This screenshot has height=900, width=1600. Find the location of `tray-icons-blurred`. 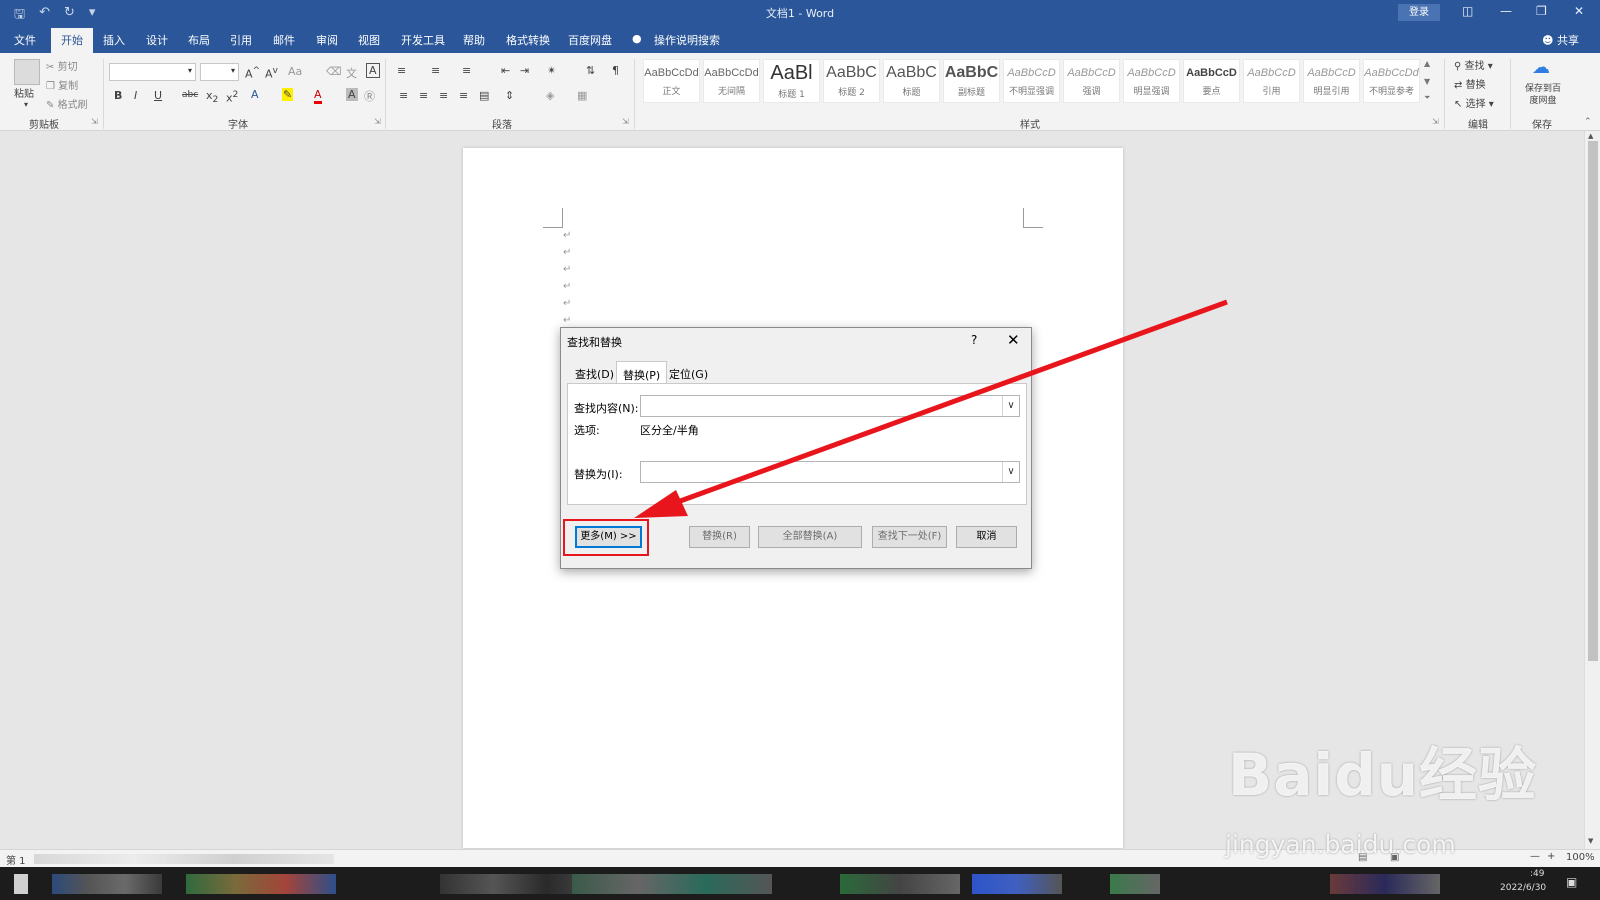

tray-icons-blurred is located at coordinates (1385, 884).